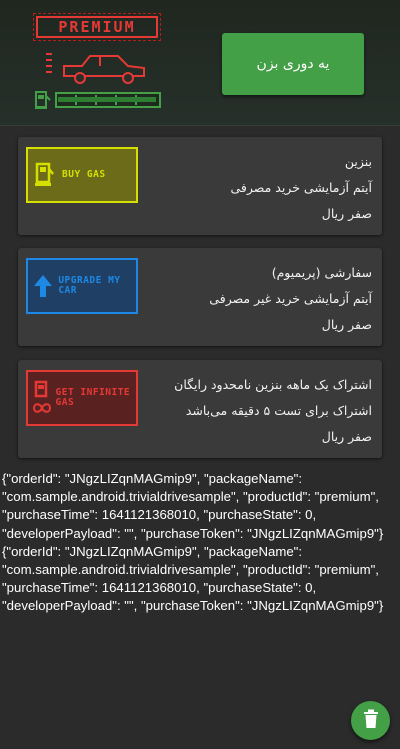 This screenshot has width=400, height=749. I want to click on product-description: اشتراک برای تست ۵ دقیقه می‌باشد, so click(278, 410).